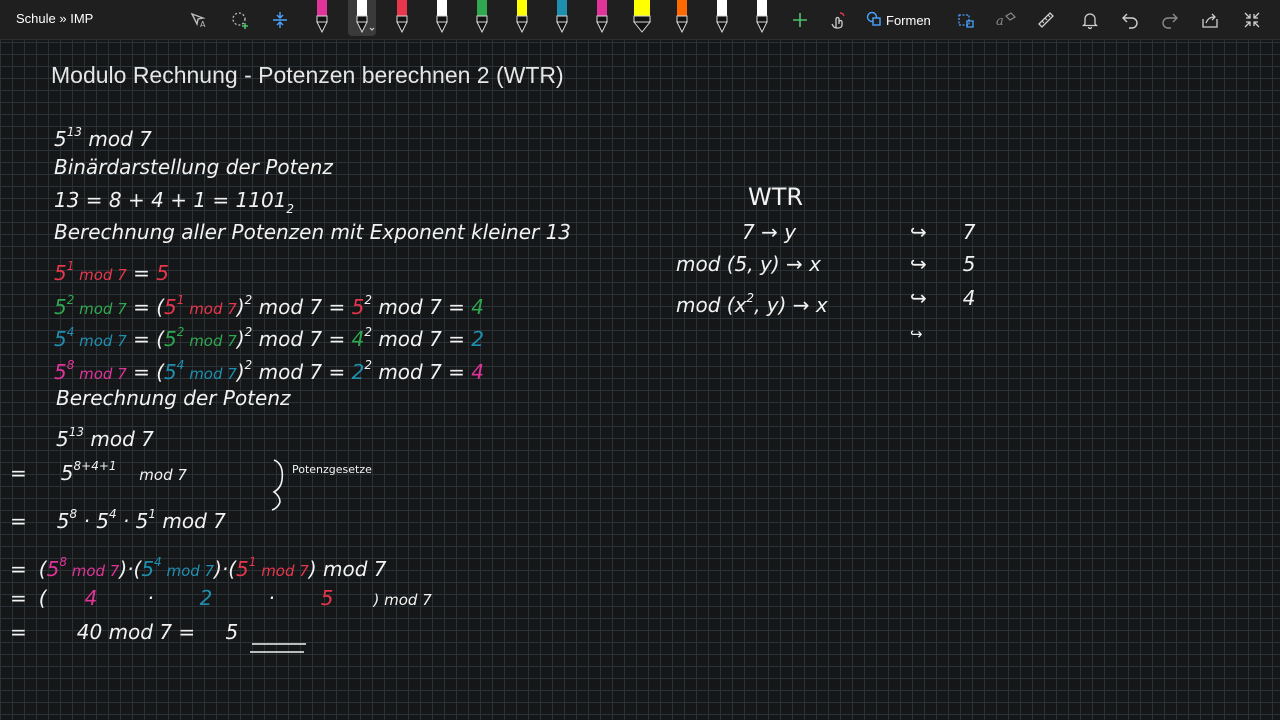 This screenshot has width=1280, height=720. Describe the element at coordinates (748, 264) in the screenshot. I see `wtr-step: mod (5, y) → x` at that location.